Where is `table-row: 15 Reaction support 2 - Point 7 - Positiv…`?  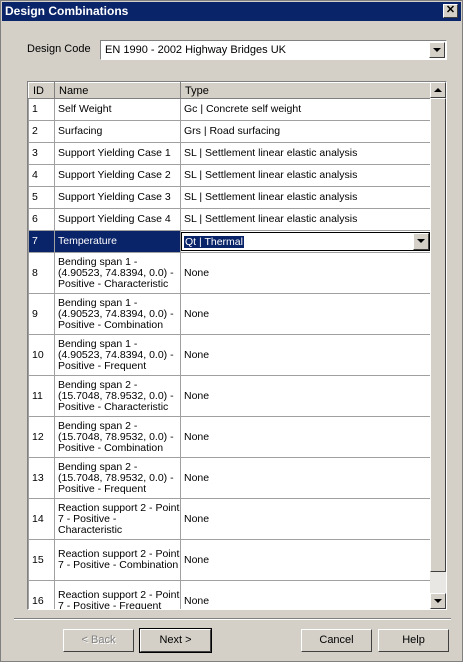
table-row: 15 Reaction support 2 - Point 7 - Positiv… is located at coordinates (229, 560).